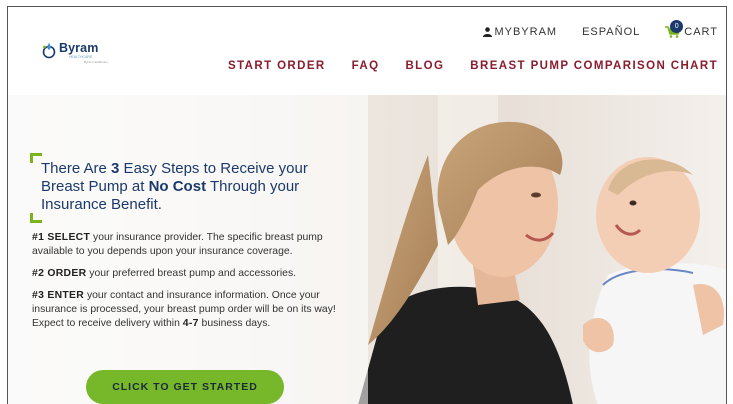  What do you see at coordinates (677, 26) in the screenshot?
I see `cart-count-badge: 0` at bounding box center [677, 26].